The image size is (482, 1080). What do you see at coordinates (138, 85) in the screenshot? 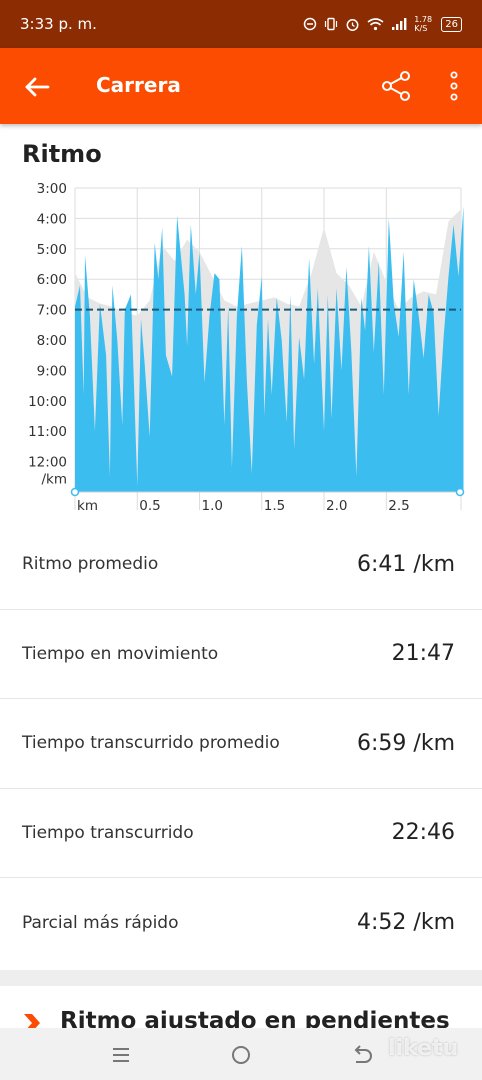
I see `app-title: Carrera` at bounding box center [138, 85].